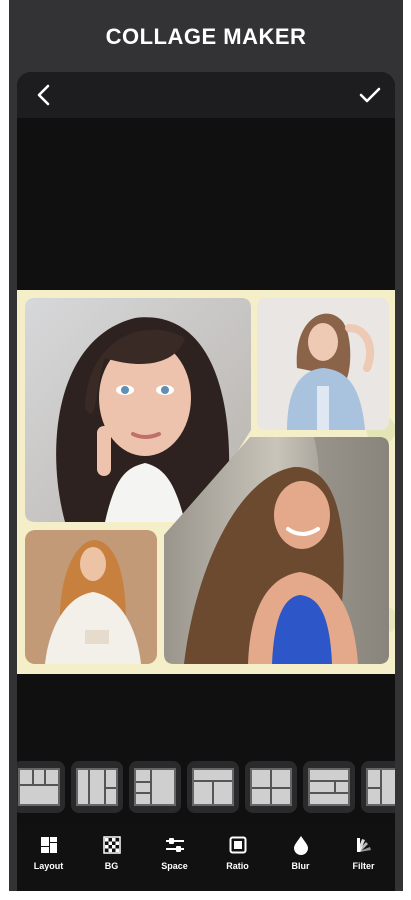 The image size is (411, 900). Describe the element at coordinates (363, 866) in the screenshot. I see `nav-label: Filter` at that location.